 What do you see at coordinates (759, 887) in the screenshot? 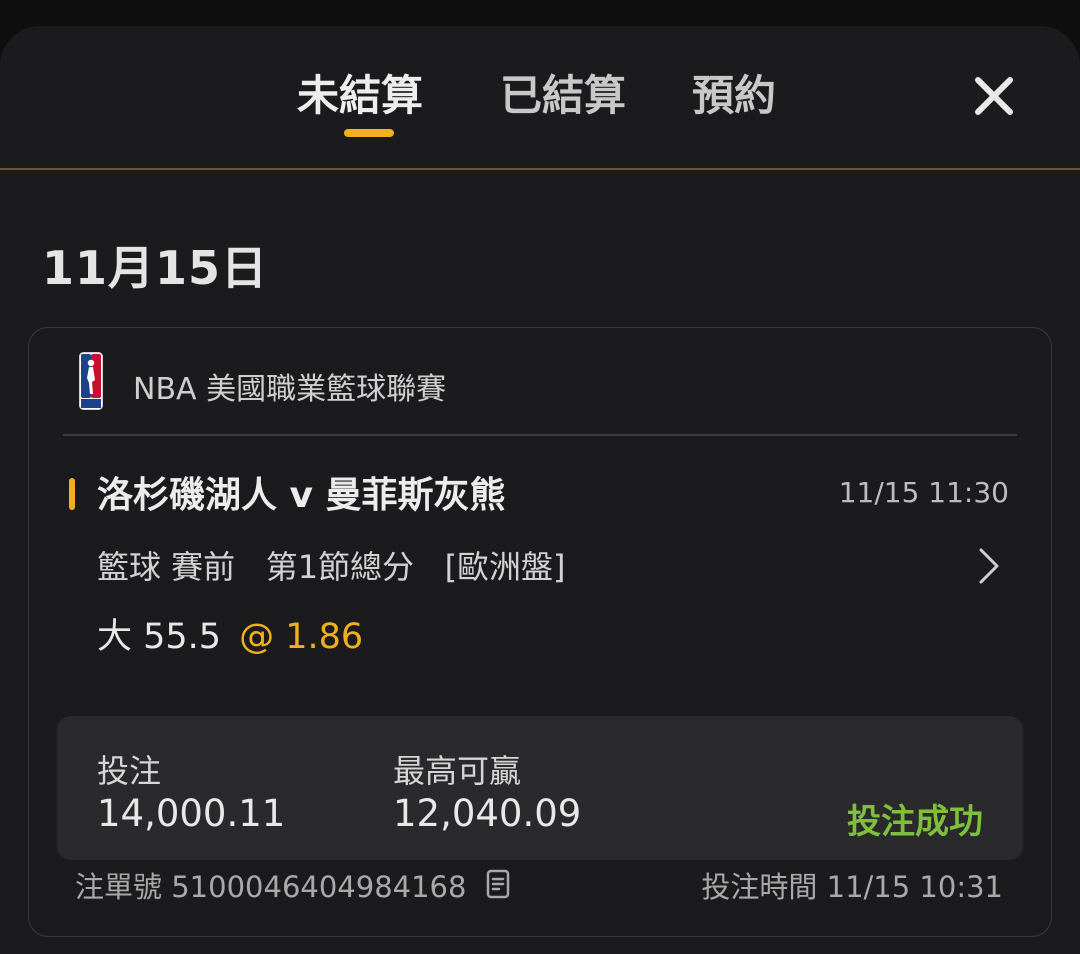
I see `bet-time-label: 投注時間` at bounding box center [759, 887].